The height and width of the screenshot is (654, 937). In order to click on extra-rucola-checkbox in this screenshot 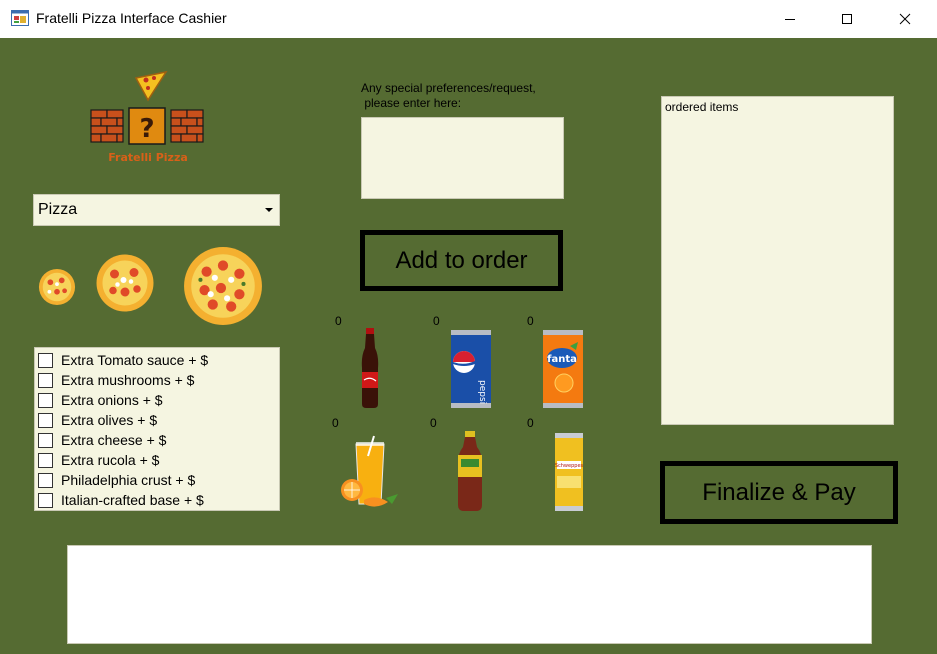, I will do `click(45, 460)`.